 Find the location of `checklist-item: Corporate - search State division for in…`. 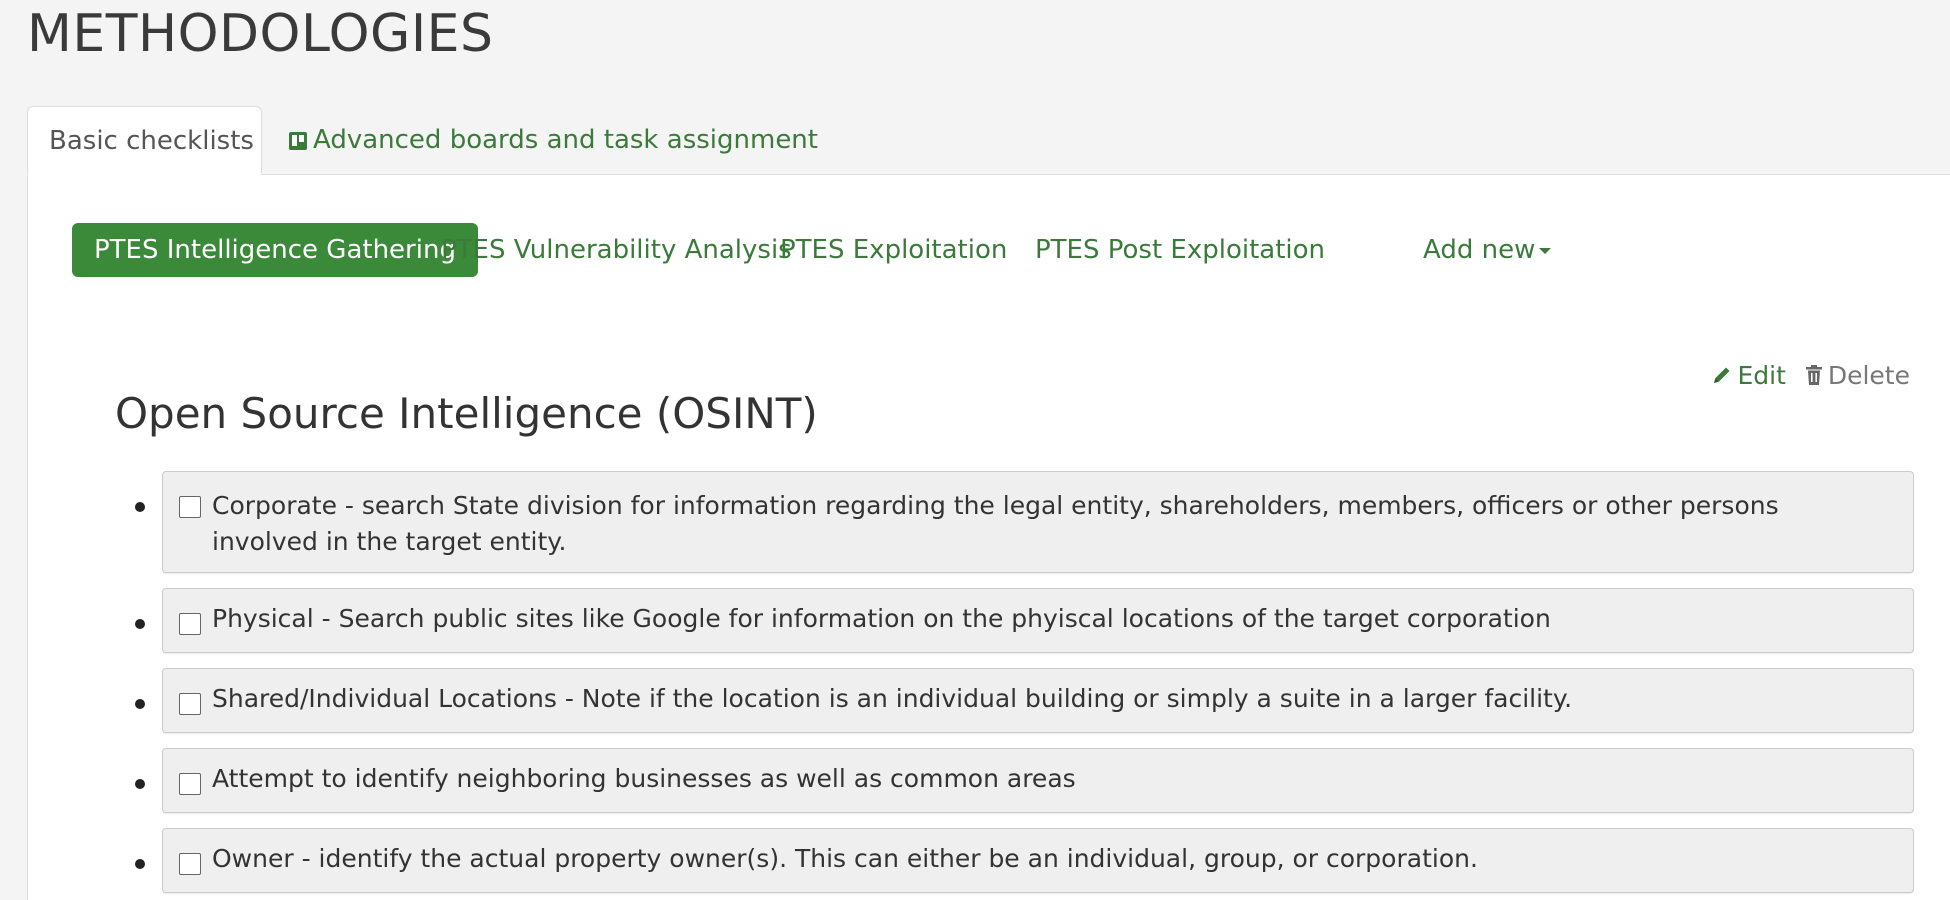

checklist-item: Corporate - search State division for in… is located at coordinates (1024, 522).